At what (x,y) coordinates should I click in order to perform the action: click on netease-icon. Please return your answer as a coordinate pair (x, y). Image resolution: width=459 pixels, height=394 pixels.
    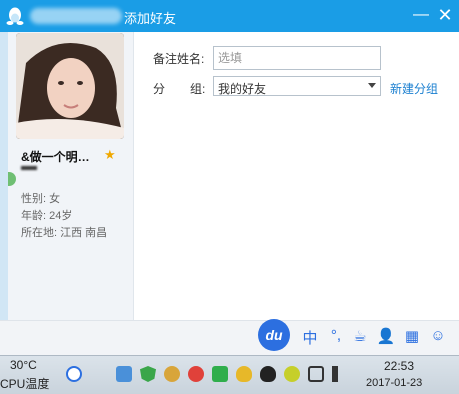
    Looking at the image, I should click on (196, 374).